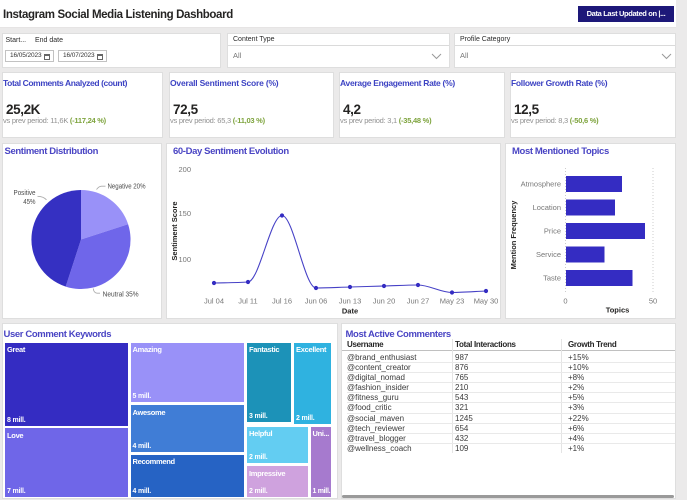 This screenshot has height=500, width=687. Describe the element at coordinates (486, 301) in the screenshot. I see `svg-text: May 30` at that location.